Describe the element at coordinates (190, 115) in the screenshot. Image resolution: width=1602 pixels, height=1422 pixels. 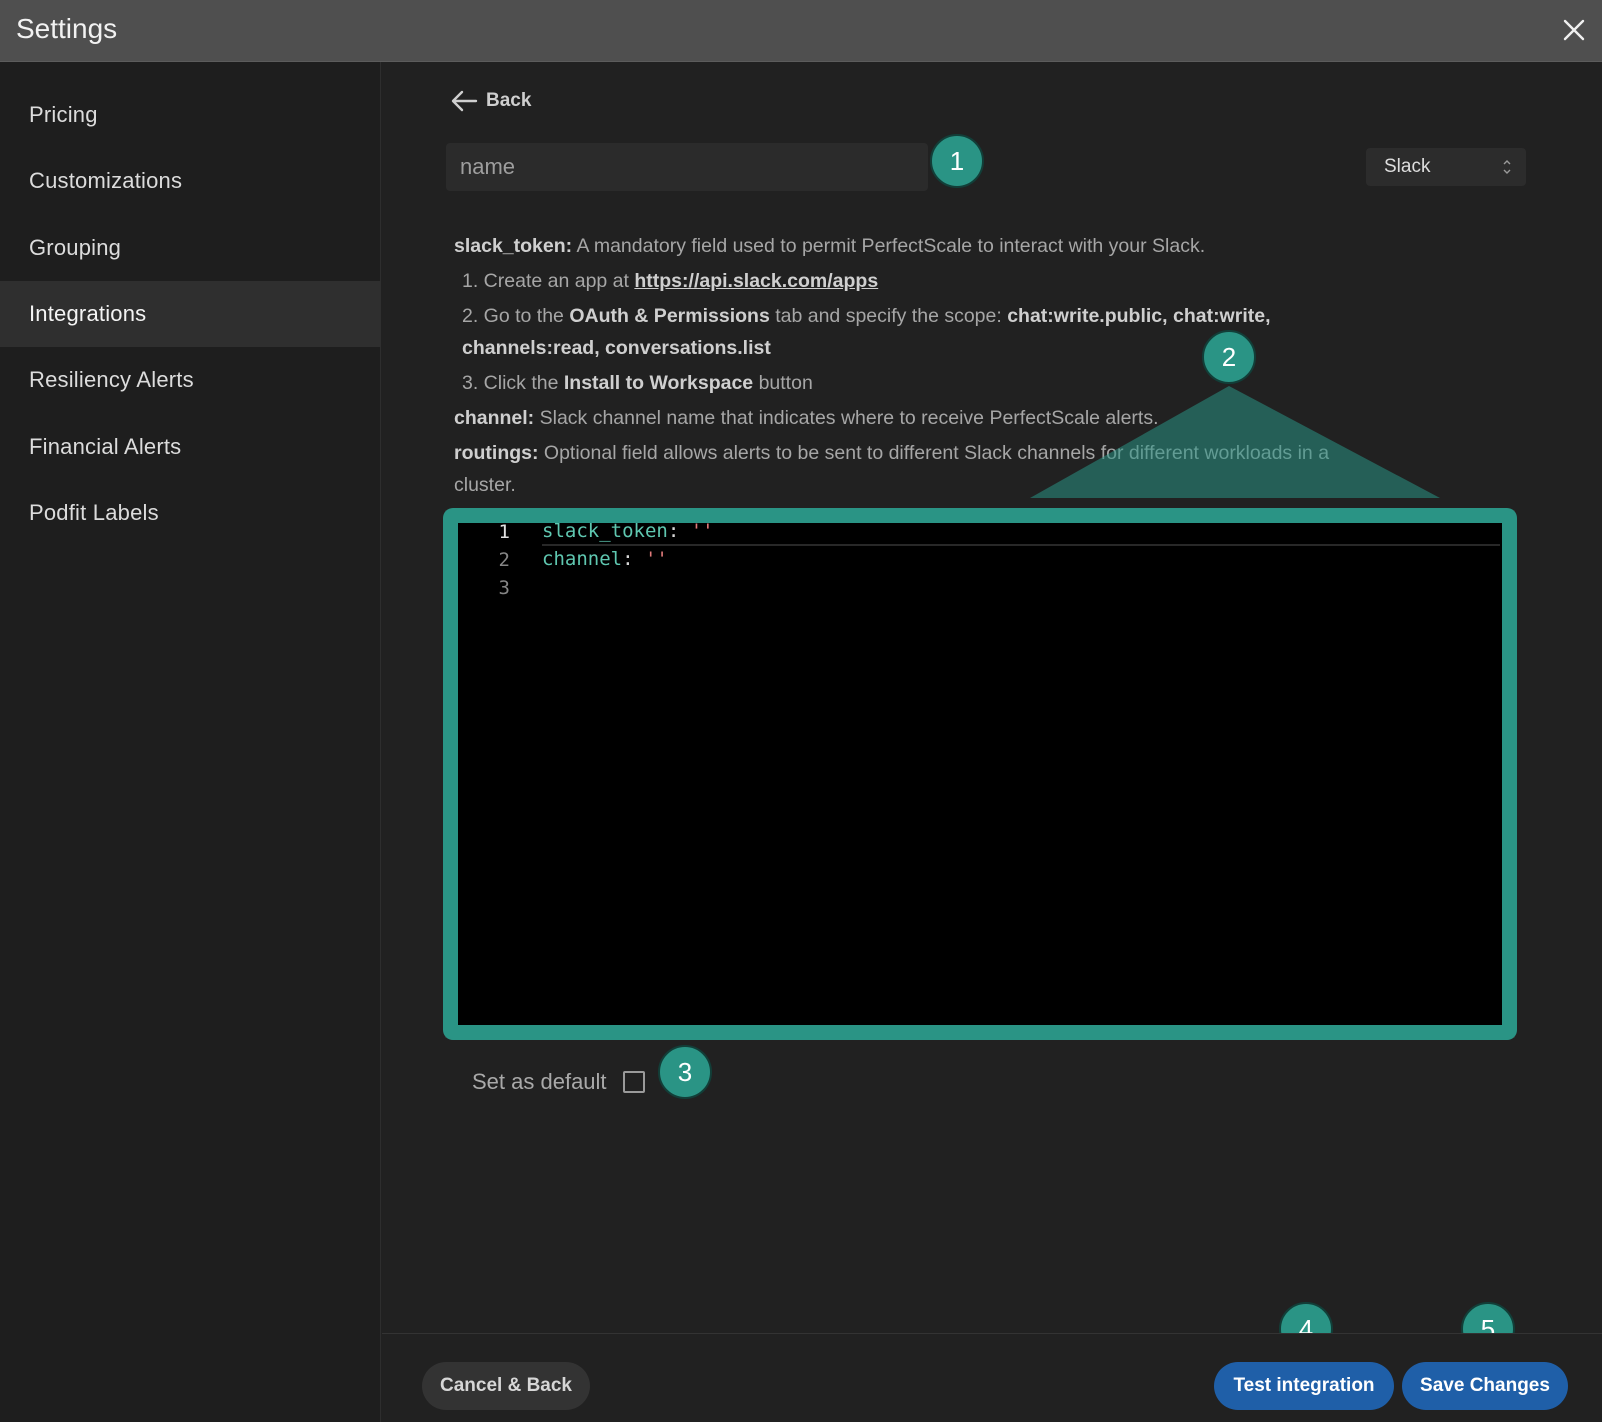
I see `sidebar-item-pricing: Pricing` at that location.